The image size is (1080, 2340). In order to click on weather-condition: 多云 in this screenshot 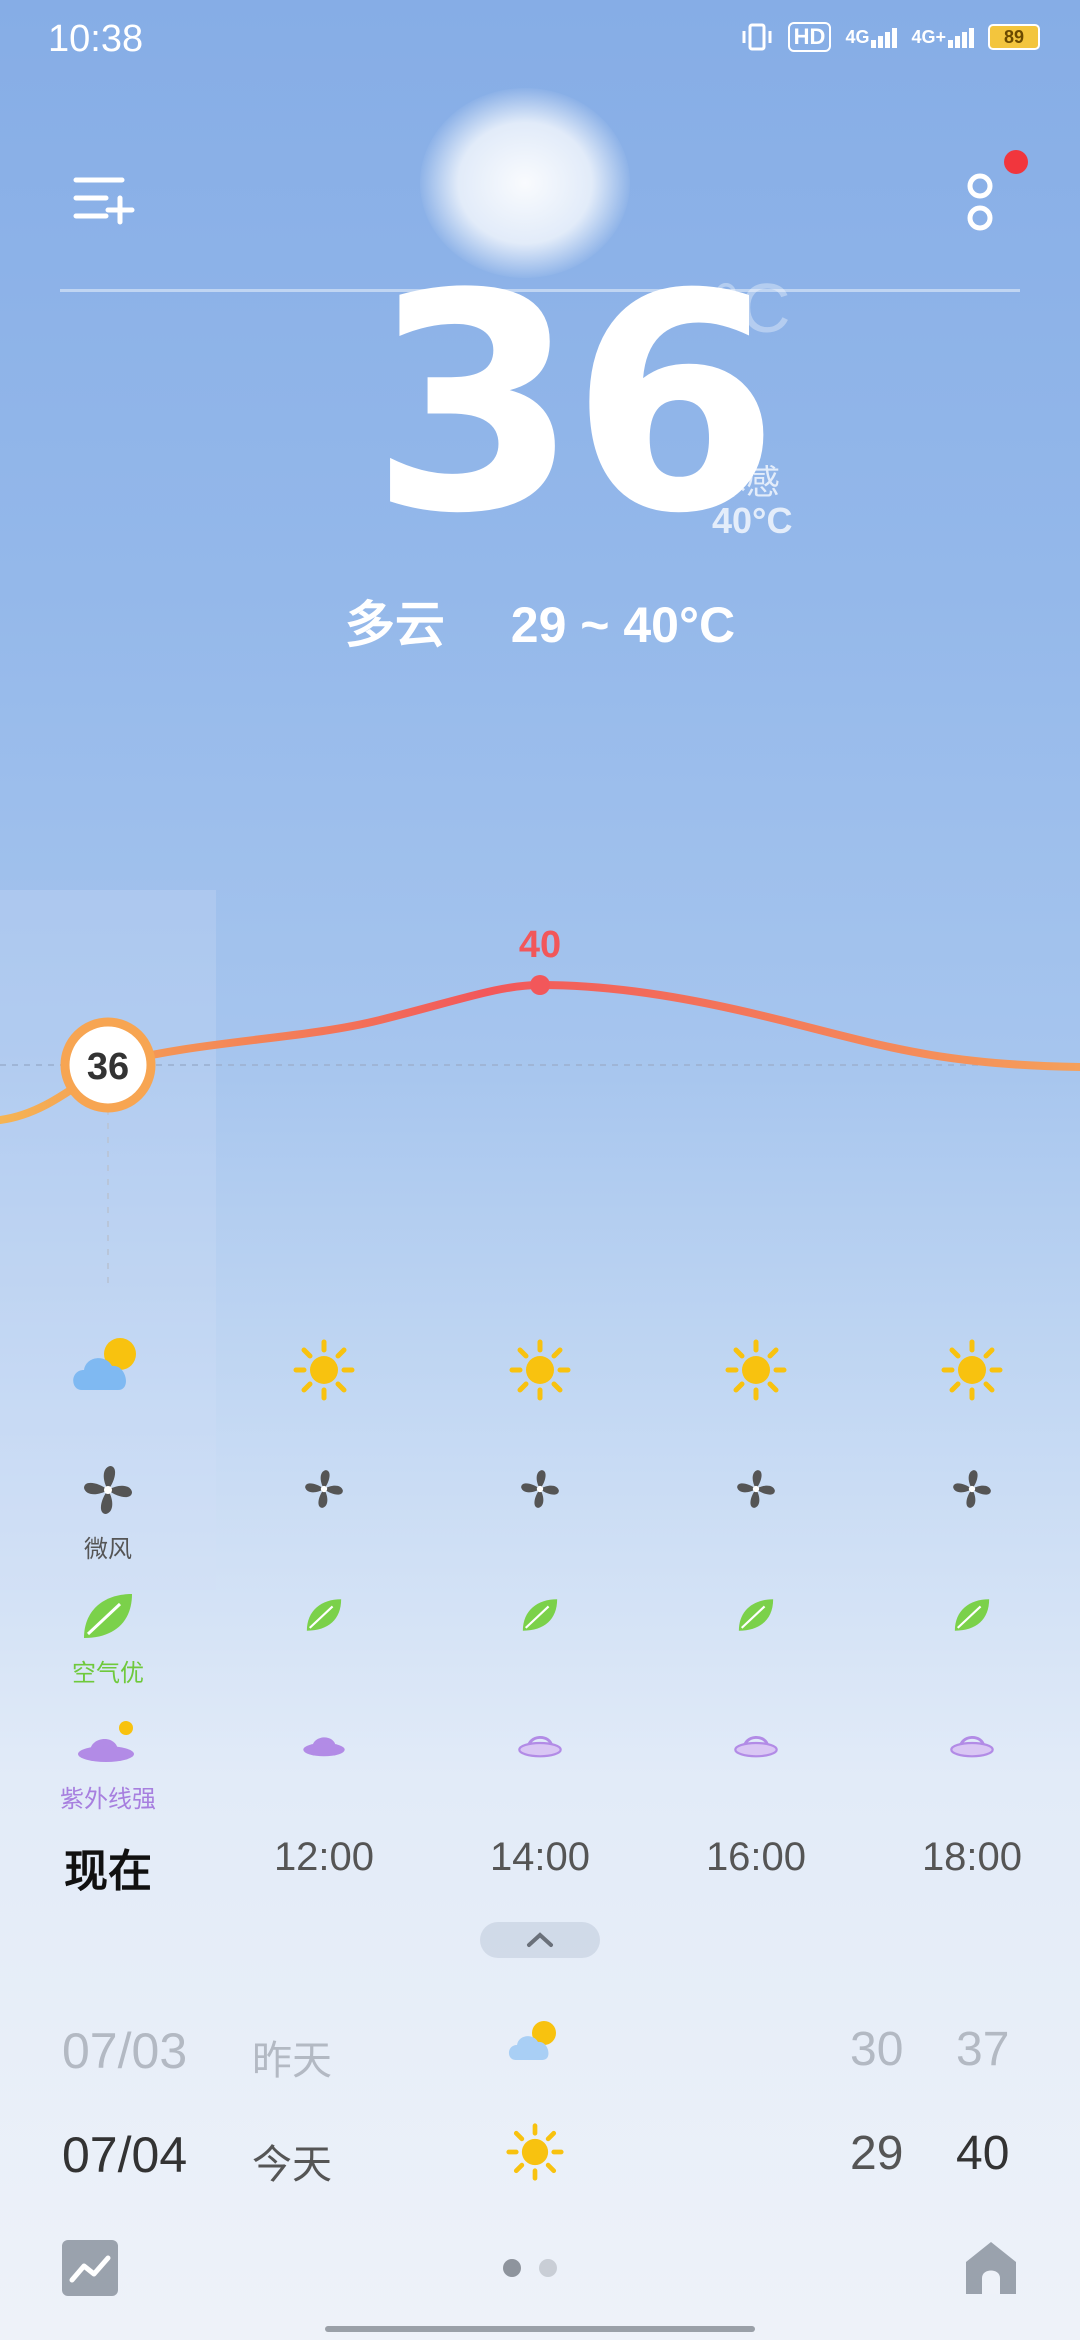, I will do `click(394, 625)`.